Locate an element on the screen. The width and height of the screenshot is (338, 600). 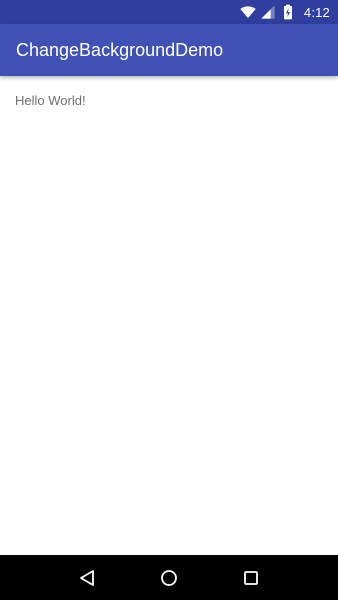
cell-signal-icon is located at coordinates (268, 12).